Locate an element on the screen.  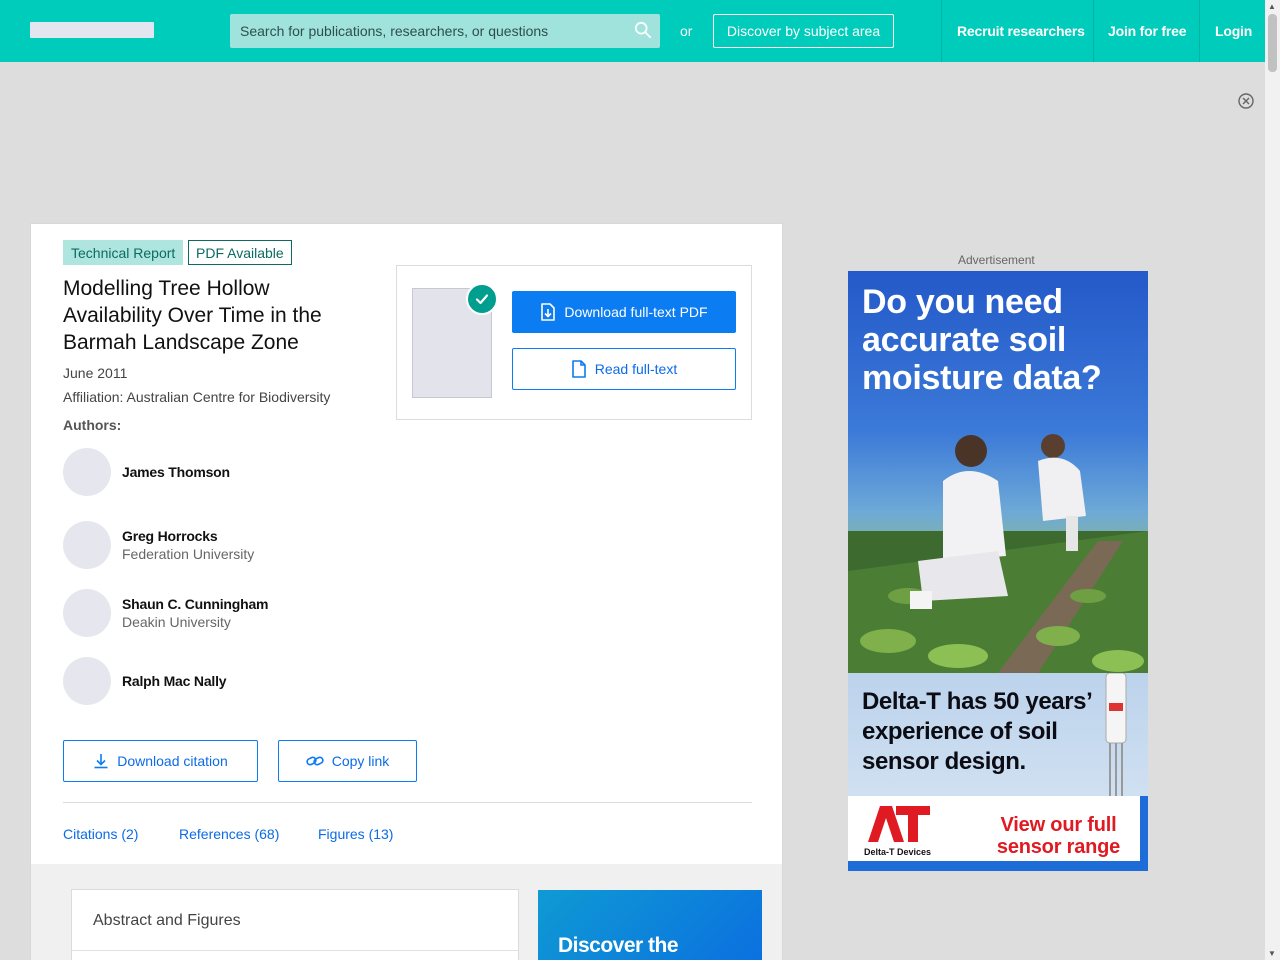
scrollbar-thumb is located at coordinates (1272, 43).